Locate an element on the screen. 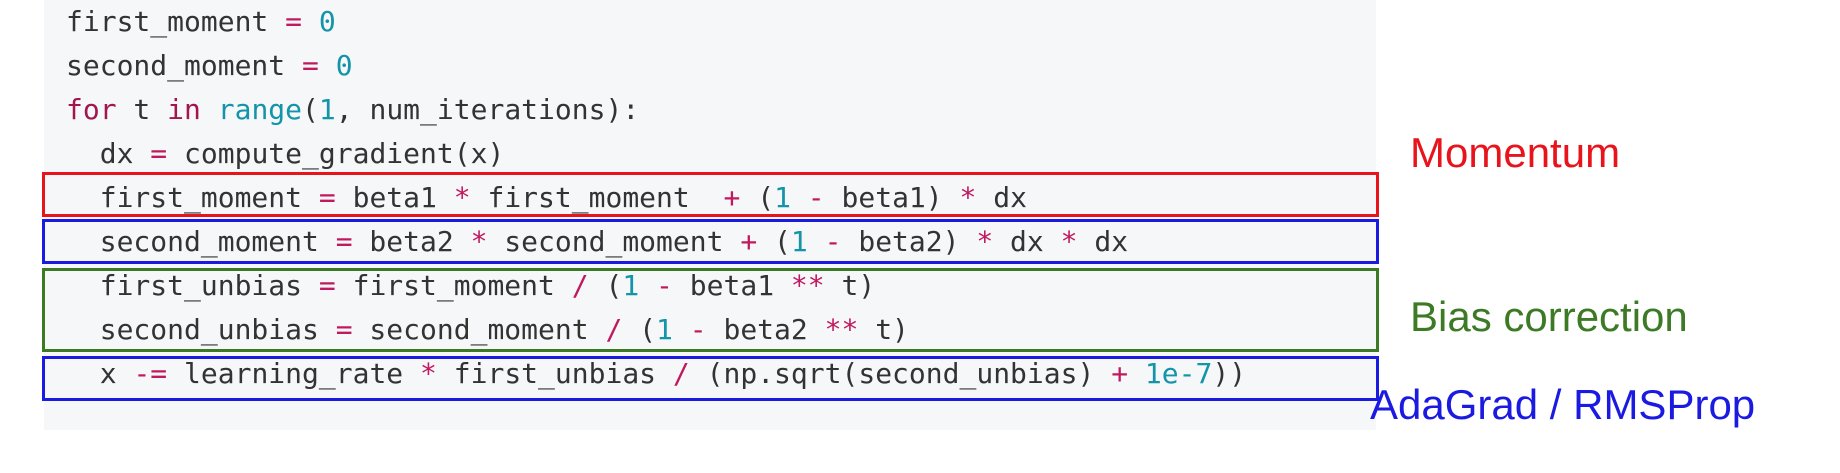  code-line: for t in range(1, num_iterations): is located at coordinates (352, 110).